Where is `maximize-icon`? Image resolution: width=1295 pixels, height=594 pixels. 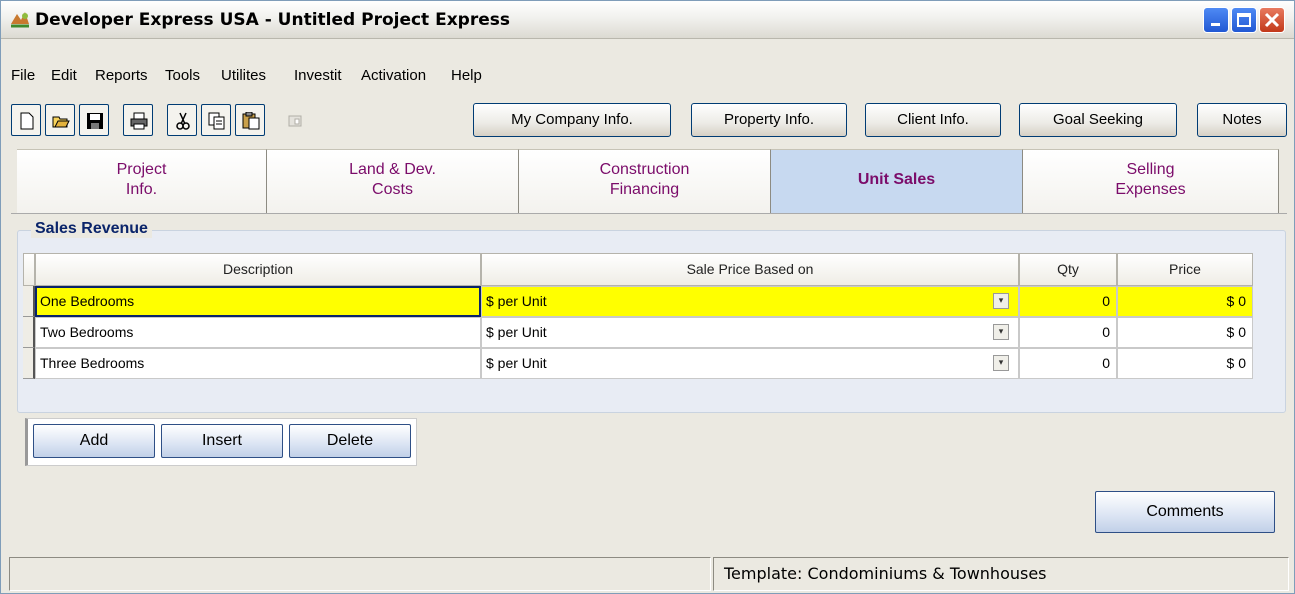
maximize-icon is located at coordinates (1244, 20).